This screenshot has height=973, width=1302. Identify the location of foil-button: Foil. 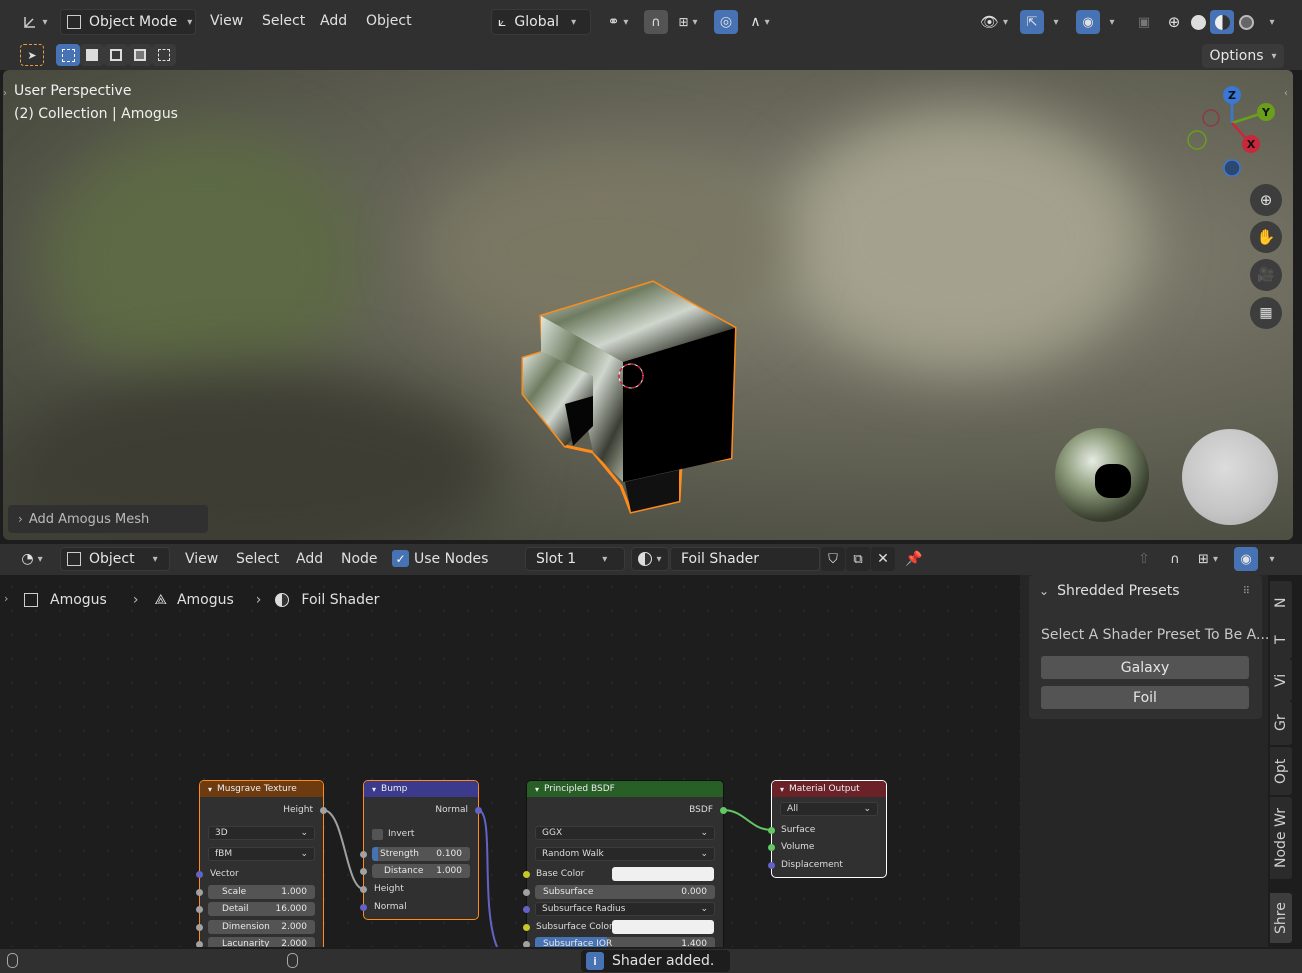
(1145, 697).